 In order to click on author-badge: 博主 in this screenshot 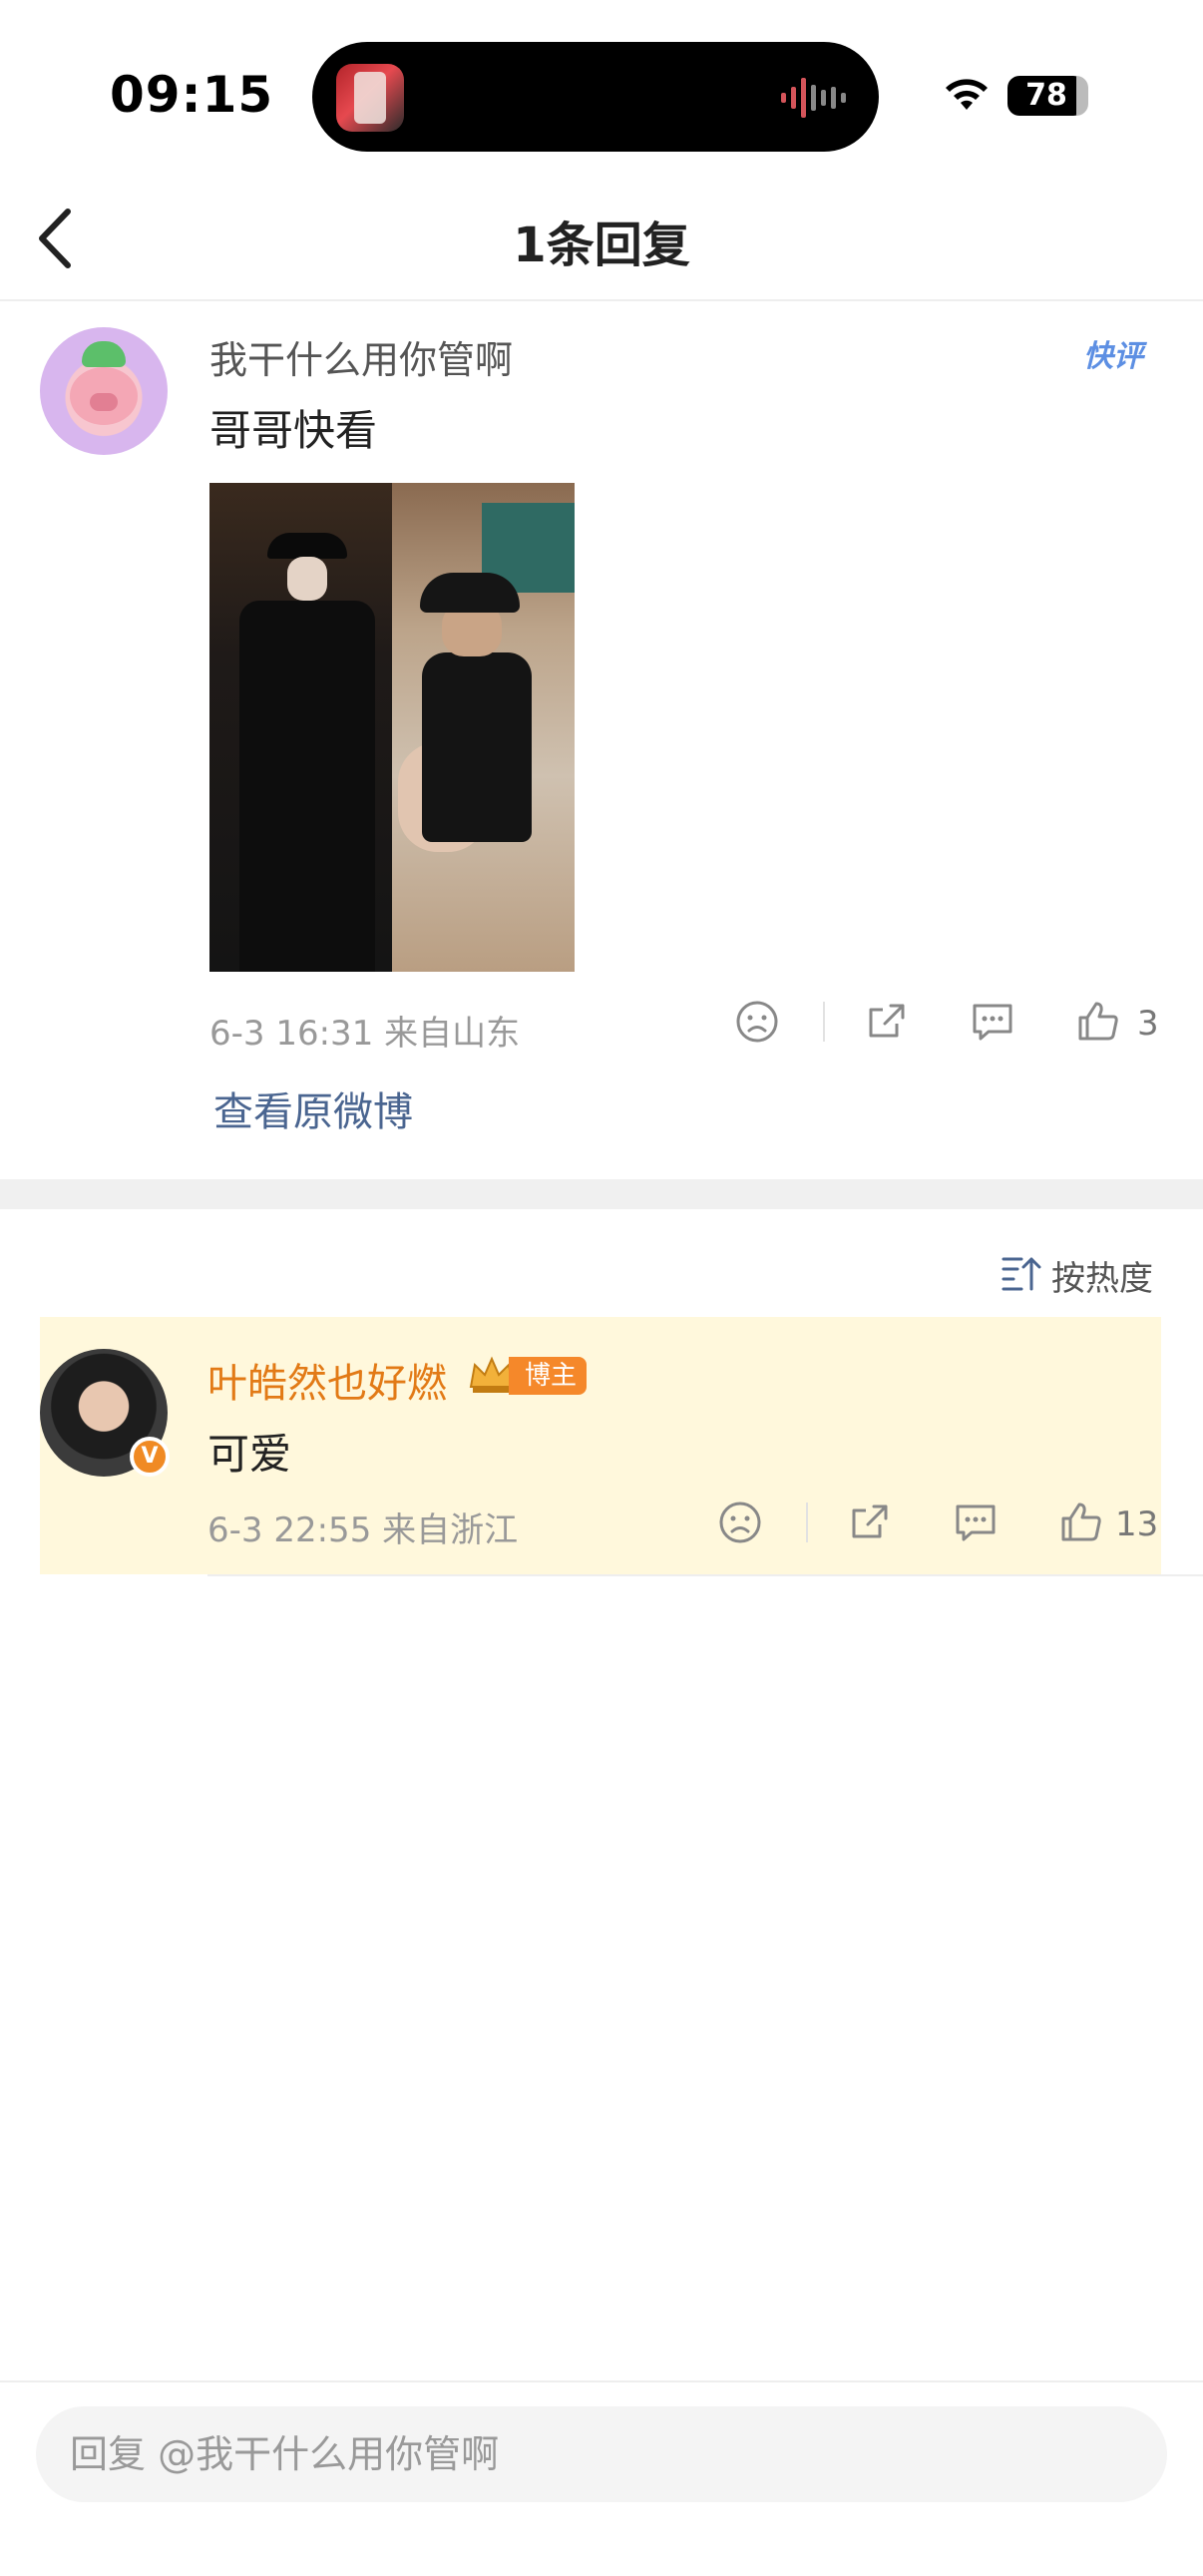, I will do `click(548, 1376)`.